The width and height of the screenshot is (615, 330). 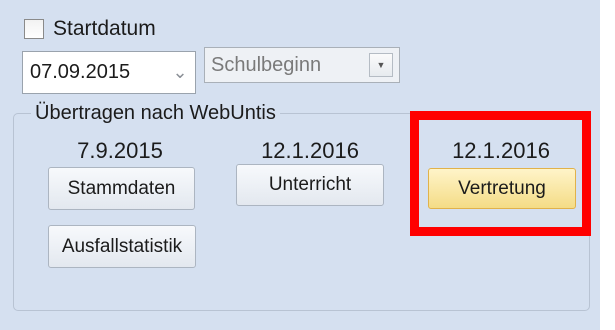 What do you see at coordinates (266, 64) in the screenshot?
I see `start-select-value: Schulbeginn` at bounding box center [266, 64].